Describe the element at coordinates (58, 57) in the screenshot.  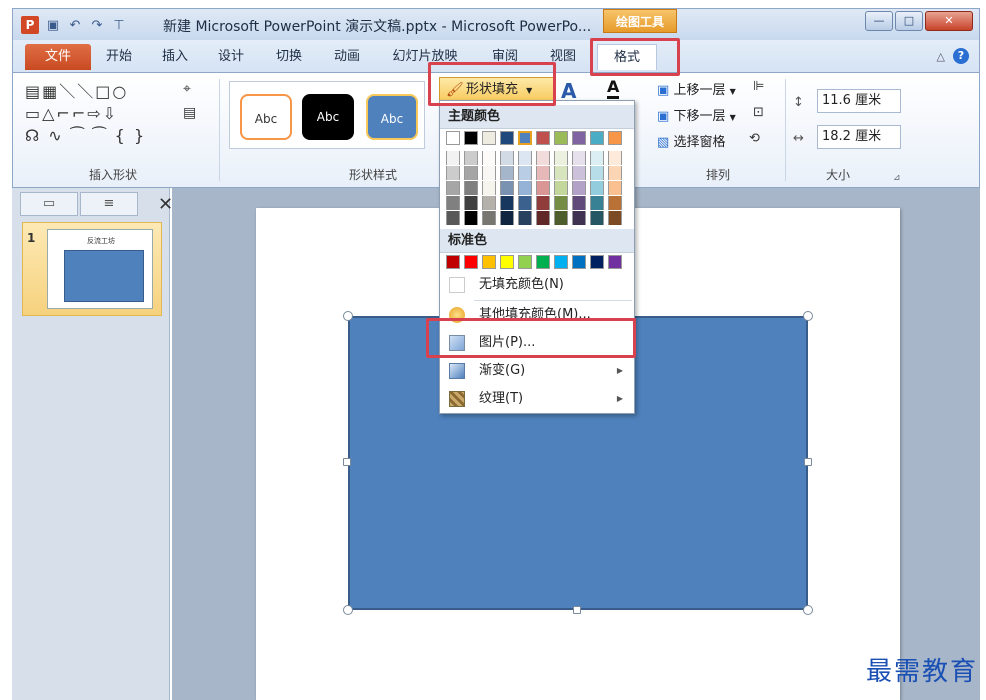
I see `tab-file: 文件` at that location.